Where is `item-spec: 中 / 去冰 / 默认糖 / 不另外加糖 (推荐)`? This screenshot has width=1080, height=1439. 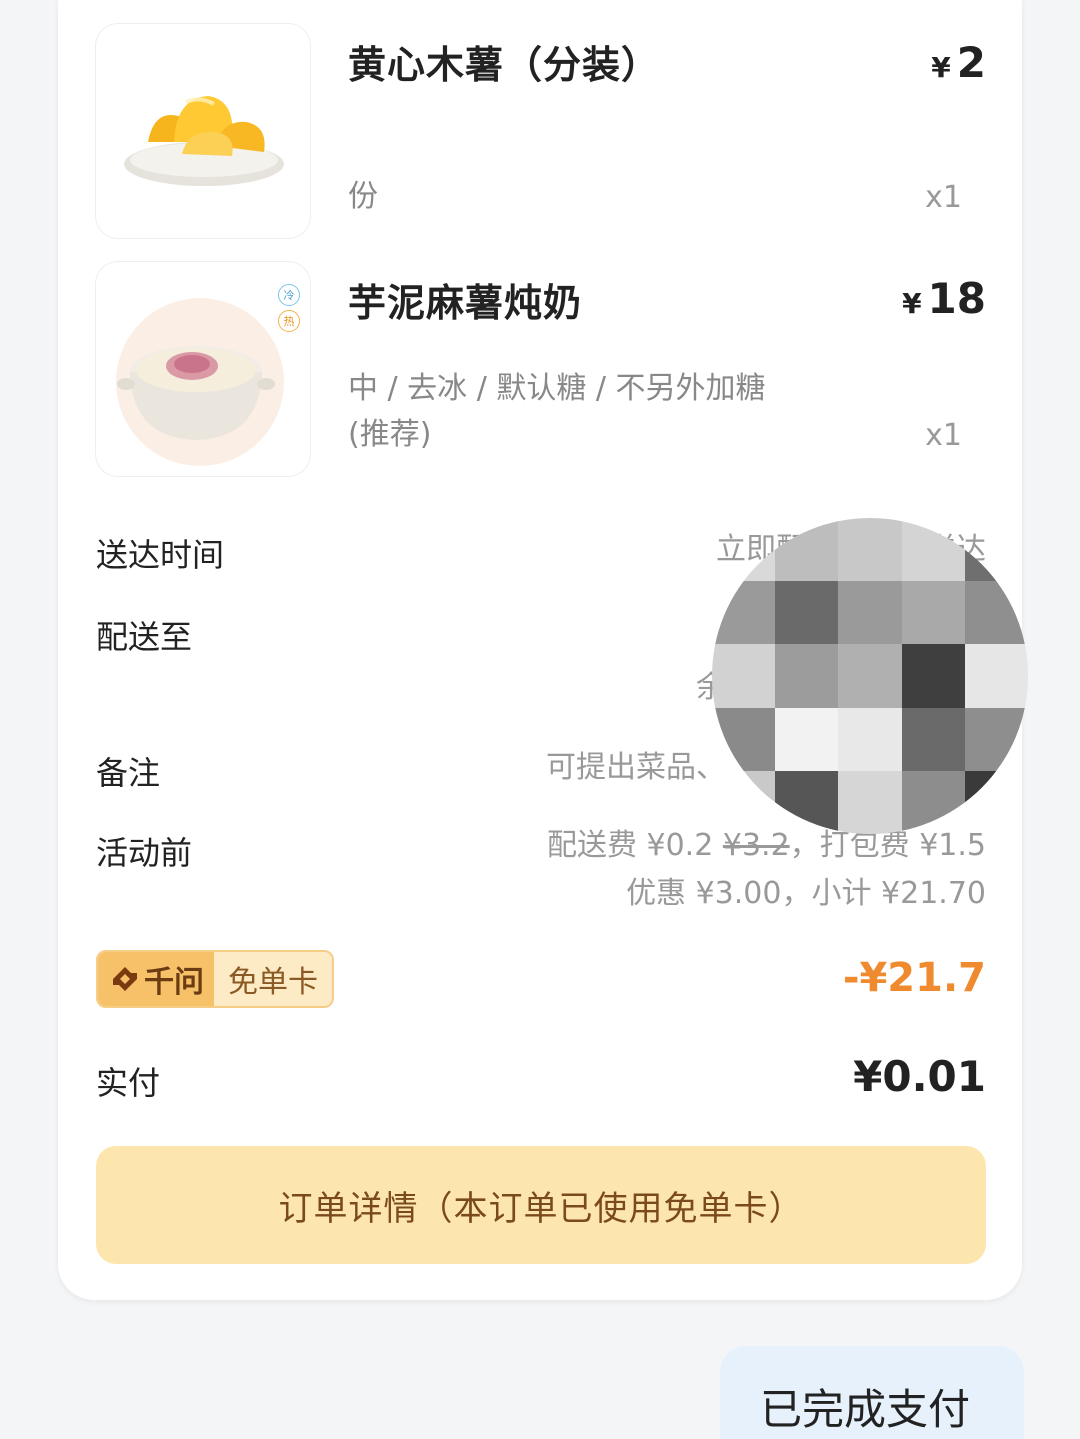 item-spec: 中 / 去冰 / 默认糖 / 不另外加糖 (推荐) is located at coordinates (557, 412).